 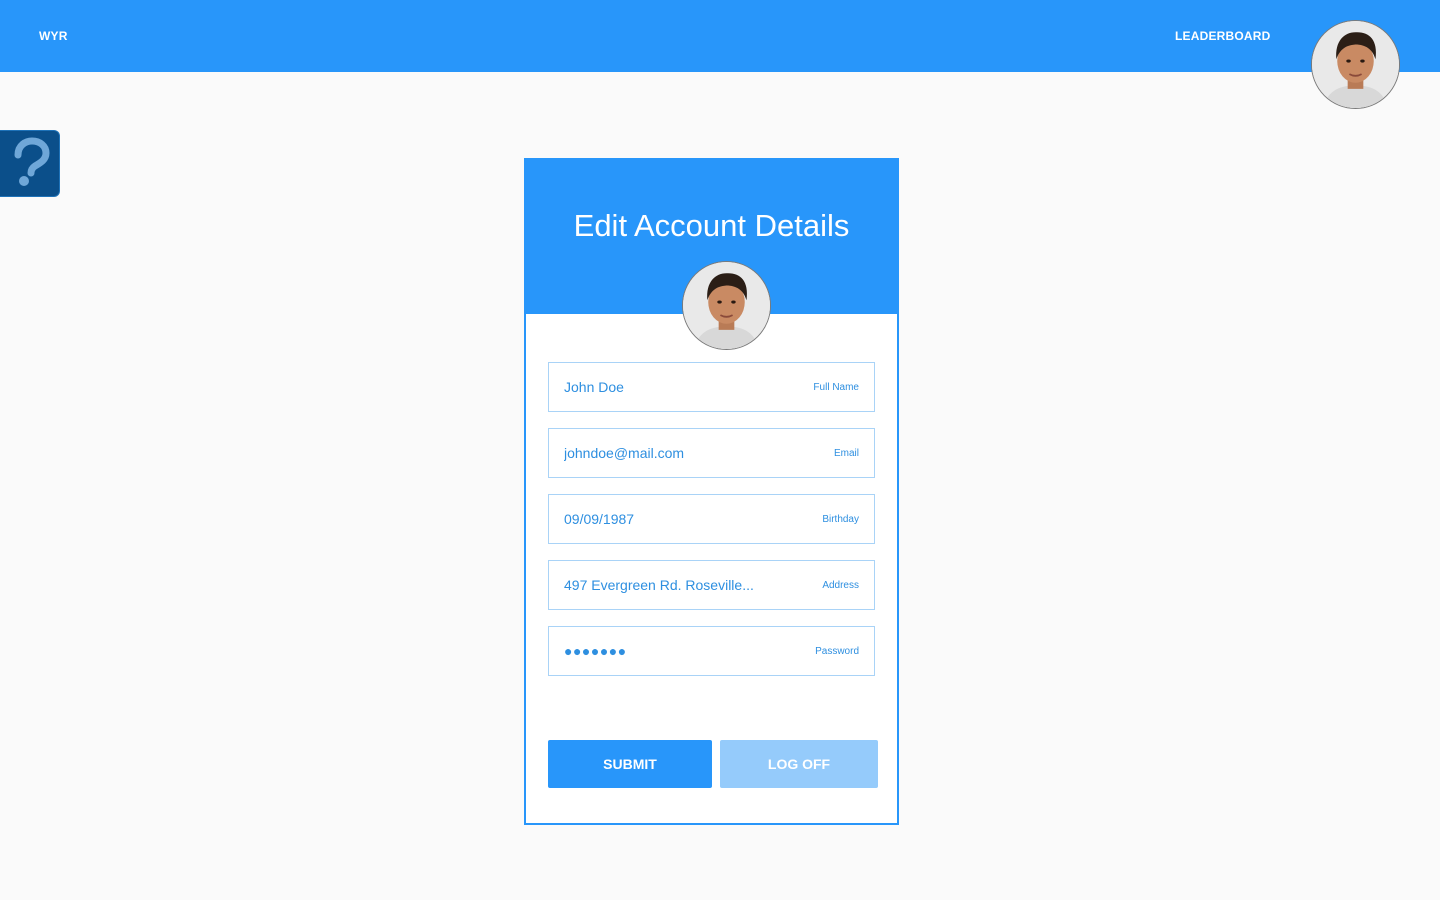 I want to click on full-name-value: John Doe, so click(x=594, y=387).